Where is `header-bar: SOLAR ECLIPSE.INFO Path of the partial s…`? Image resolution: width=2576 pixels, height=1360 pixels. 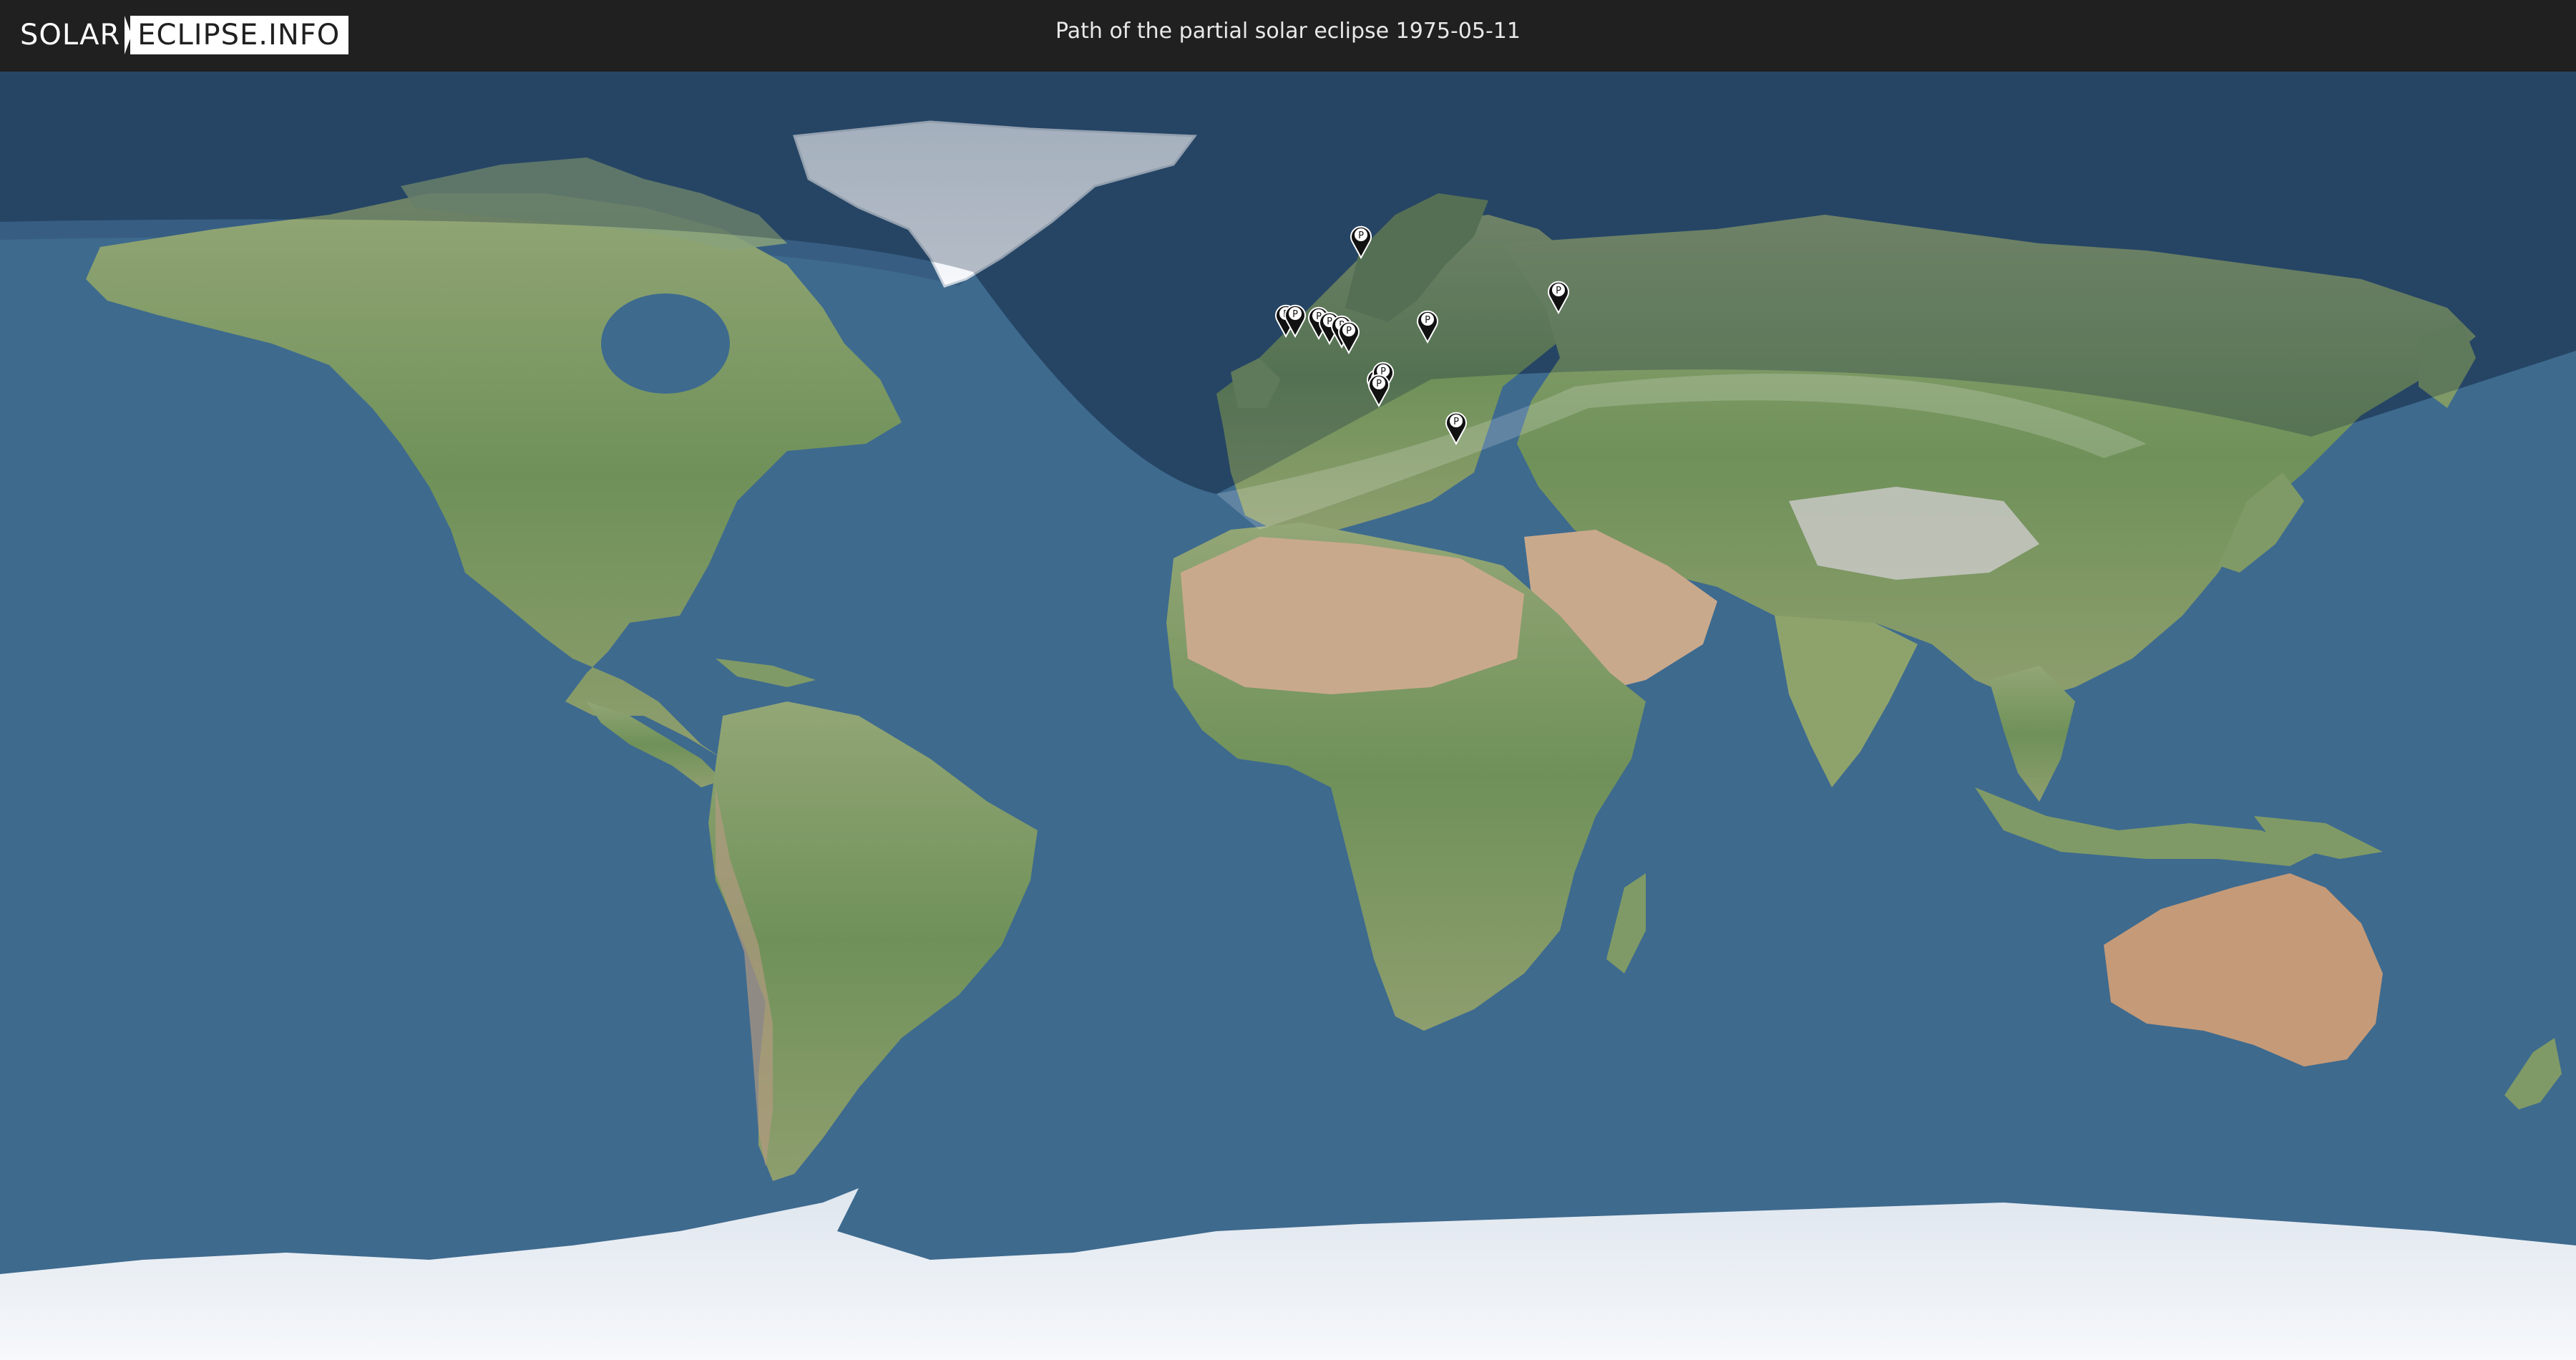
header-bar: SOLAR ECLIPSE.INFO Path of the partial s… is located at coordinates (1288, 36).